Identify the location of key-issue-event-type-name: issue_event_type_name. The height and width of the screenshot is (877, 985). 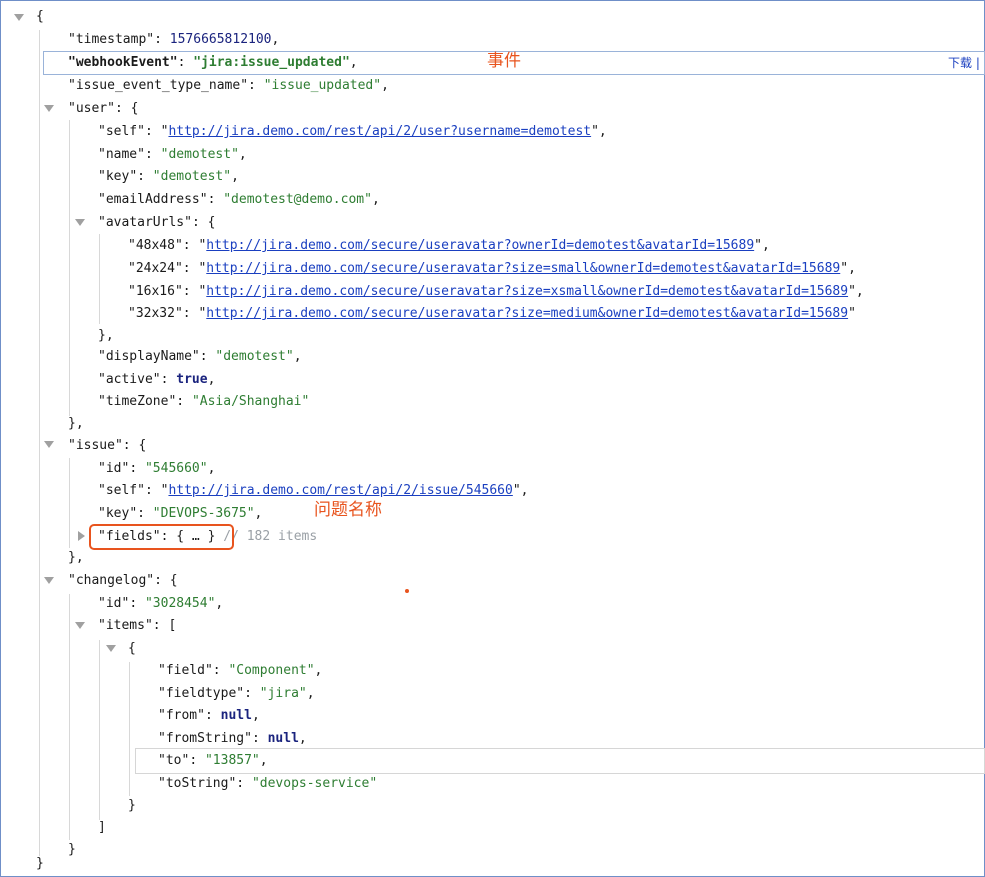
(158, 85).